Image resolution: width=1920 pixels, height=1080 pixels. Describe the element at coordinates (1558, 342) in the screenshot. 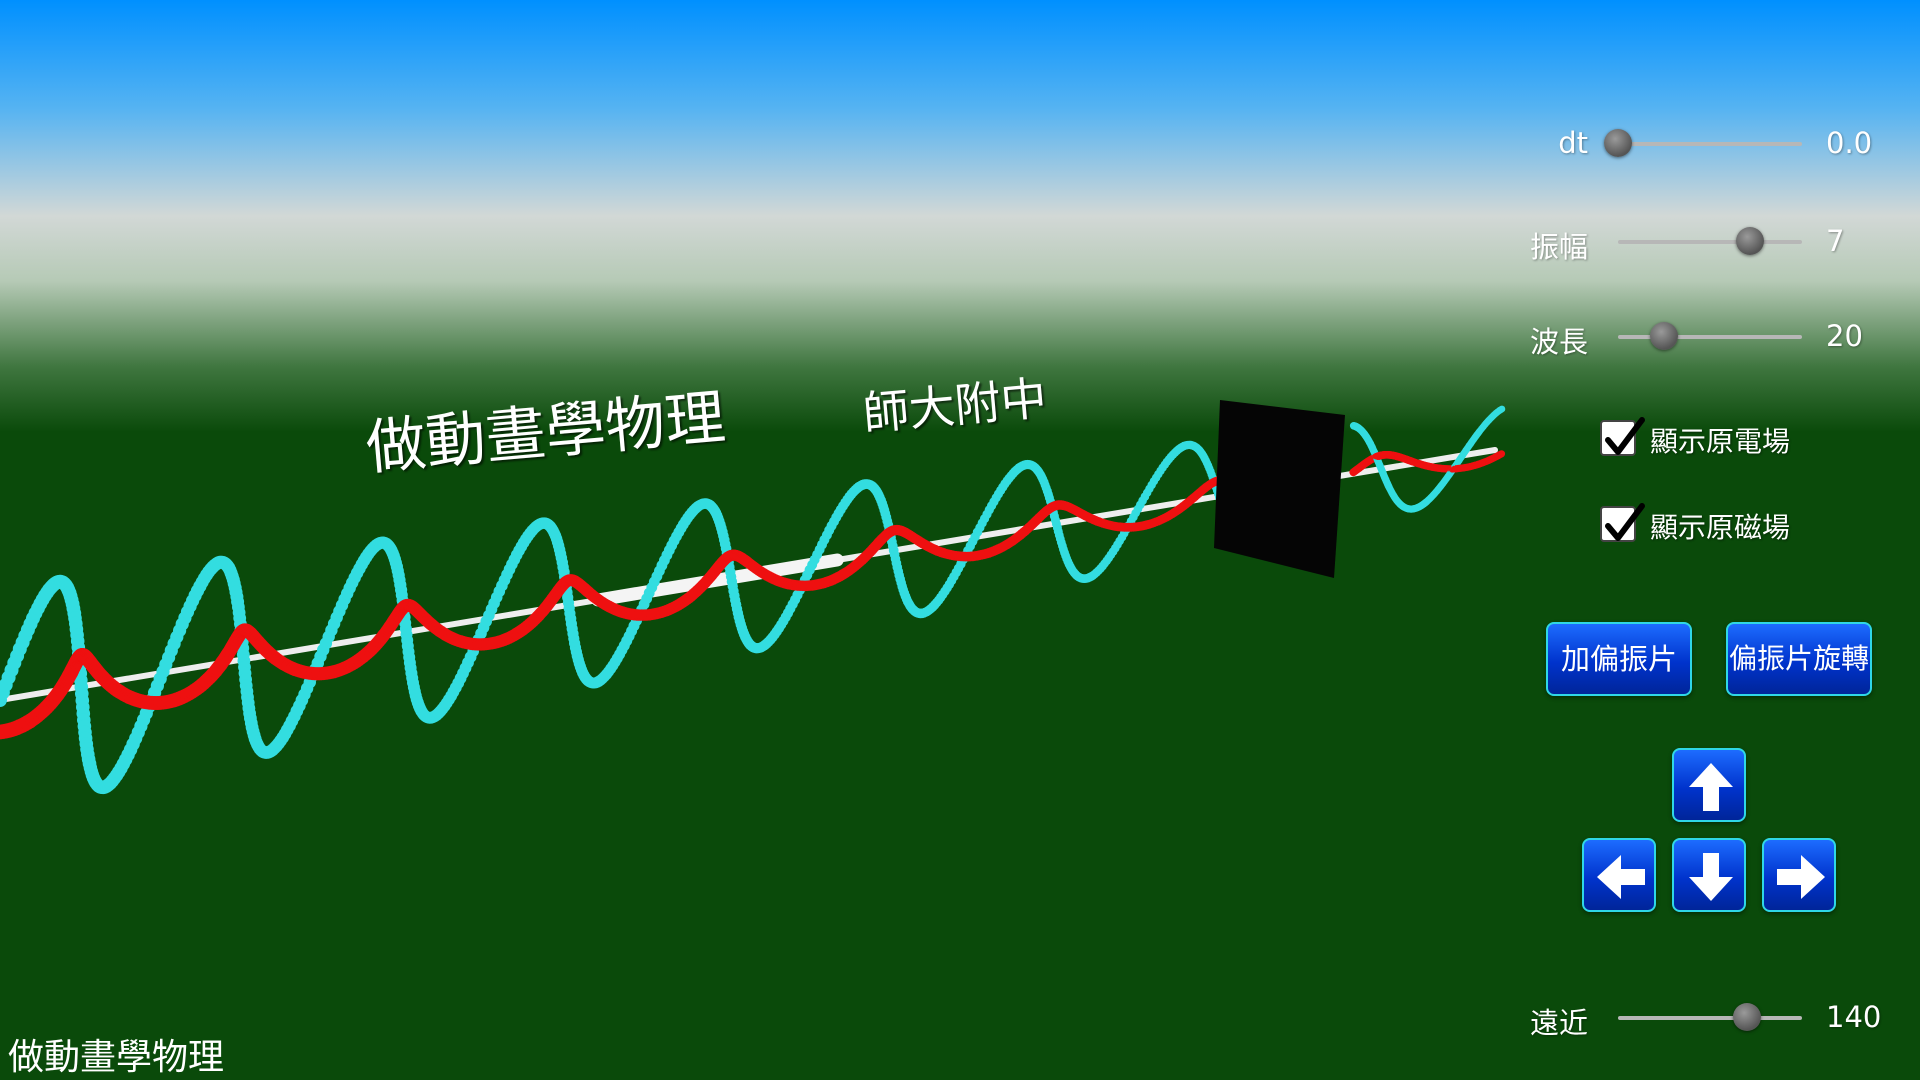

I see `wavelength-slider-label: 波長` at that location.